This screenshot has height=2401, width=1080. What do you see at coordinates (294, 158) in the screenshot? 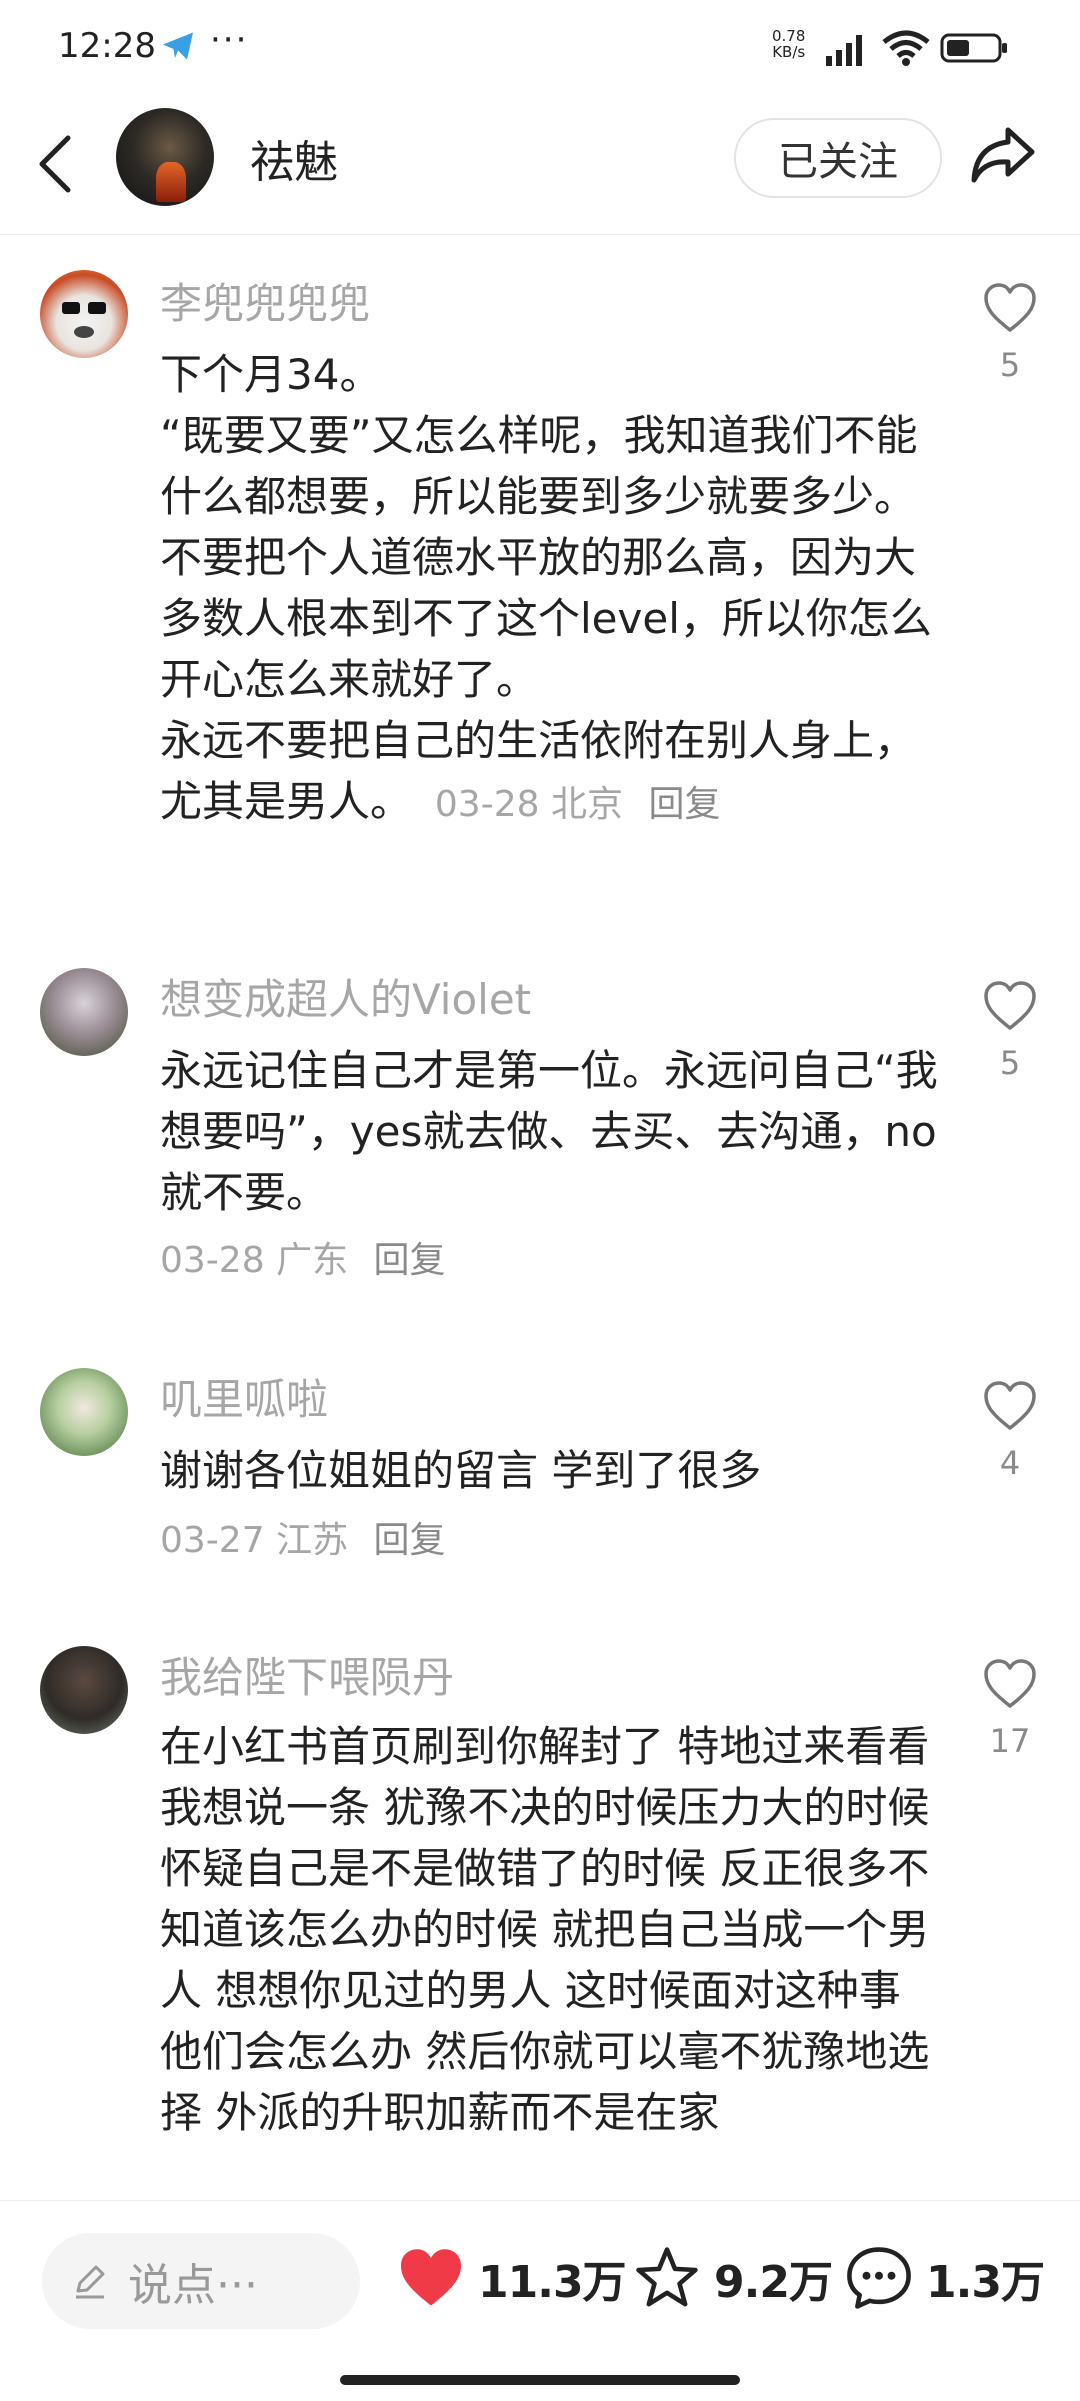
I see `author-name: 祛魅` at bounding box center [294, 158].